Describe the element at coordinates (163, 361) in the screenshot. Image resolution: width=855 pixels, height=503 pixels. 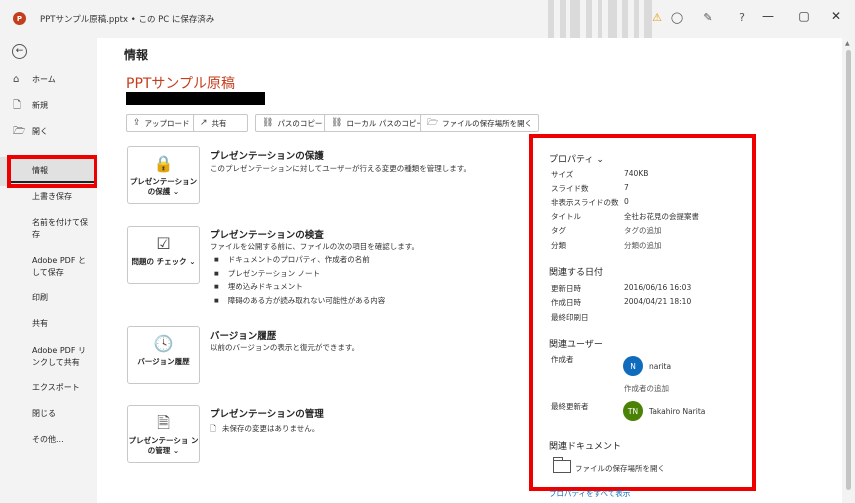
I see `version-history-button-label: バージョン履歴` at that location.